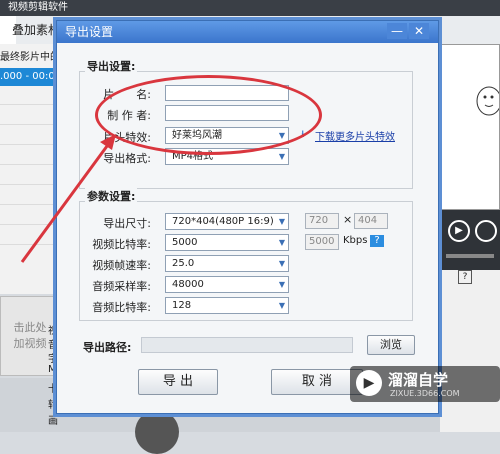 Image resolution: width=500 pixels, height=454 pixels. What do you see at coordinates (425, 393) in the screenshot?
I see `watermark-url: ZIXUE.3D66.COM` at bounding box center [425, 393].